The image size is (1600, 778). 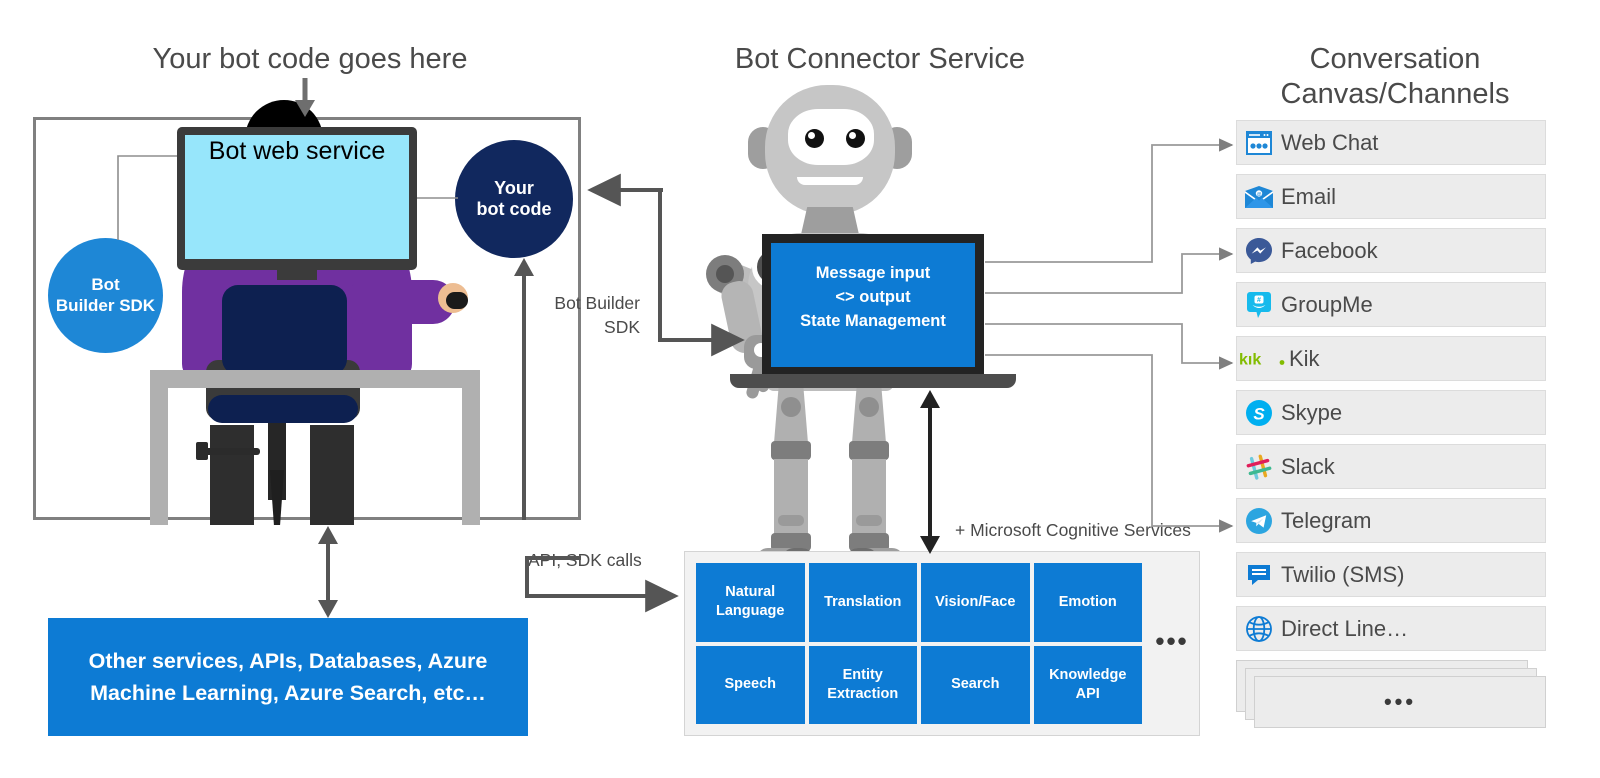 What do you see at coordinates (297, 275) in the screenshot?
I see `monitor-stand` at bounding box center [297, 275].